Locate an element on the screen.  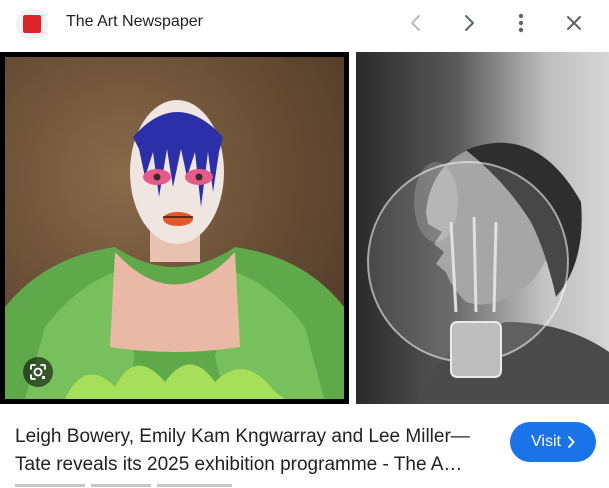
previous-button is located at coordinates (416, 23).